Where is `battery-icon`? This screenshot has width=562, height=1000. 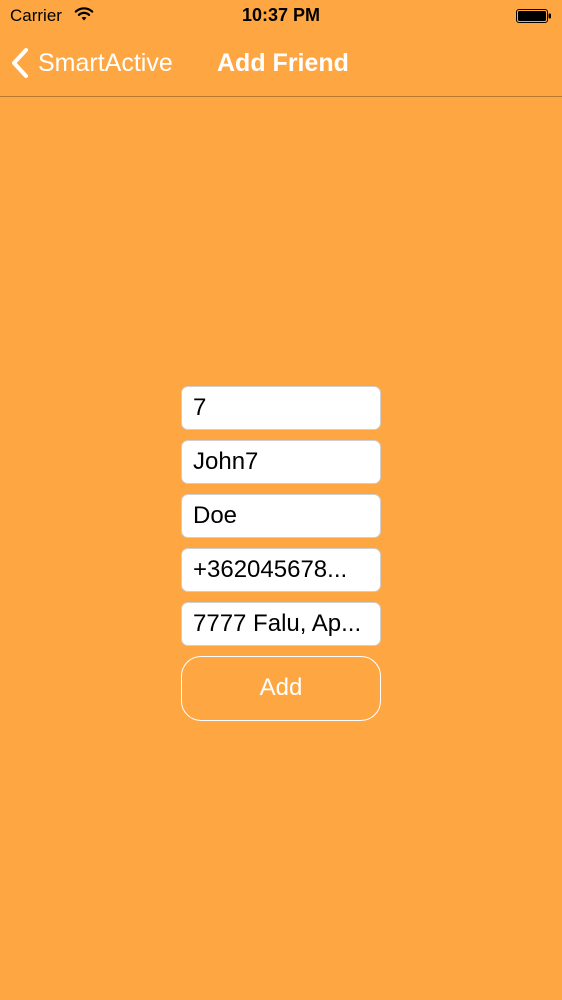 battery-icon is located at coordinates (533, 16).